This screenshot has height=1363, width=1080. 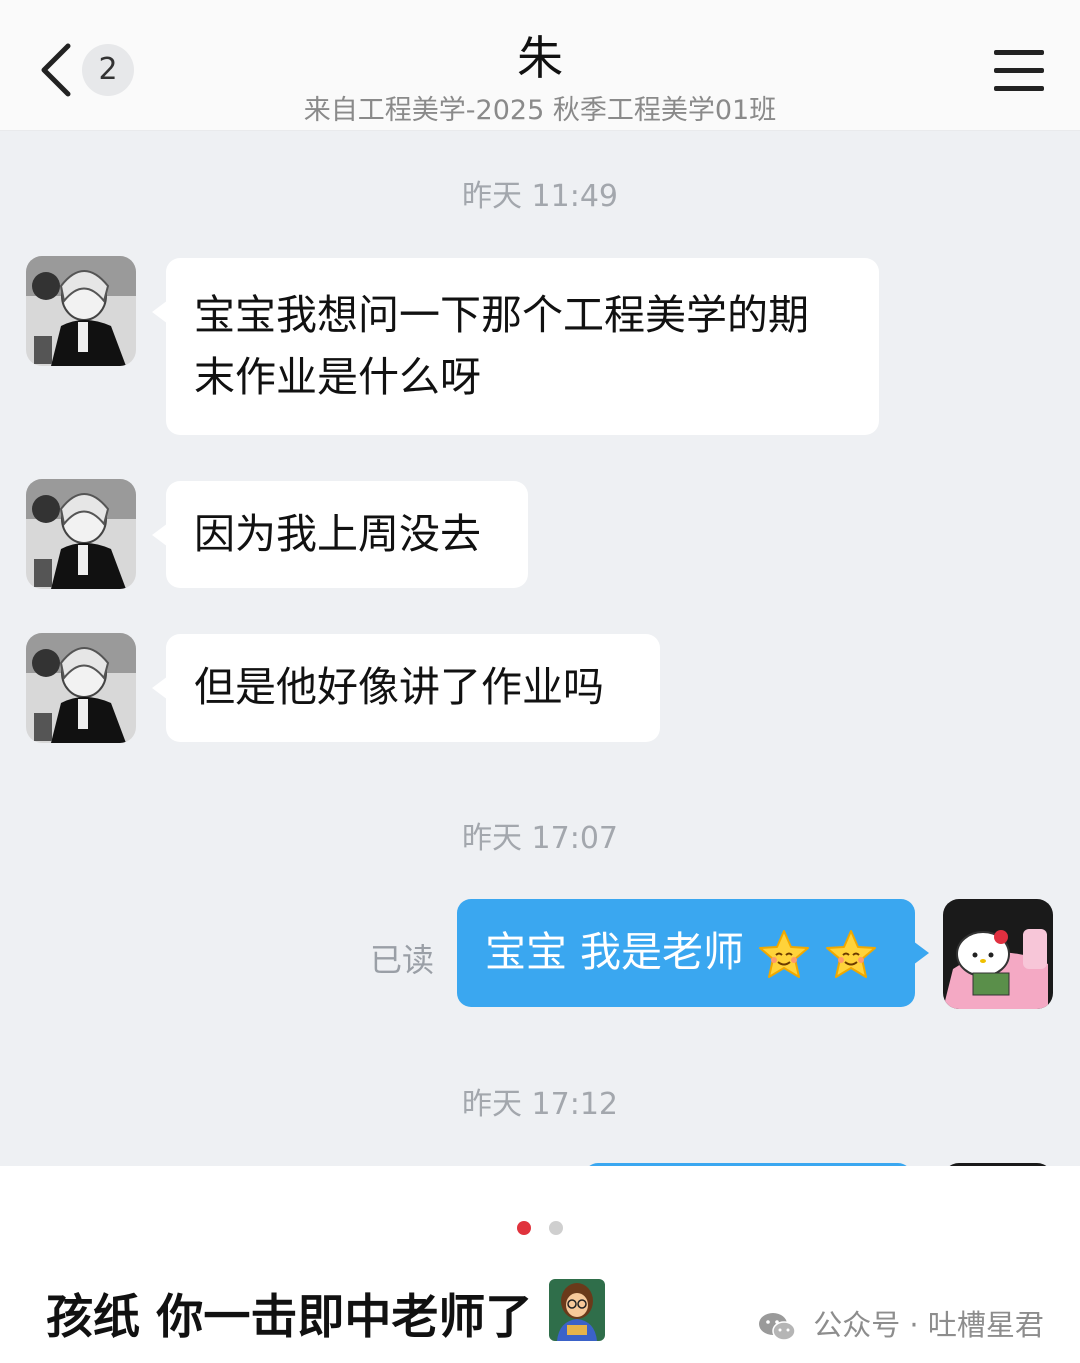 I want to click on message-text: 宝宝我想问一下那个工程美学的期, so click(x=501, y=315).